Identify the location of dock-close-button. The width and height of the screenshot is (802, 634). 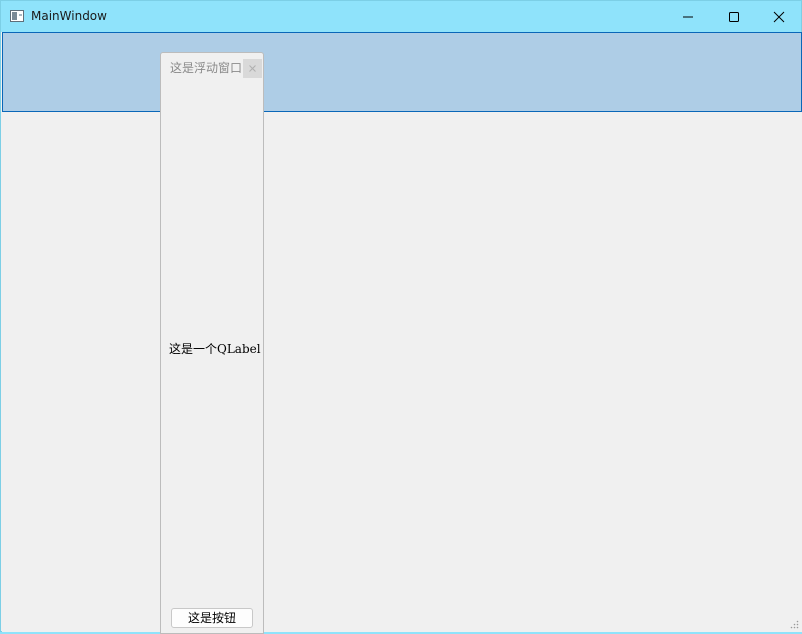
(252, 68).